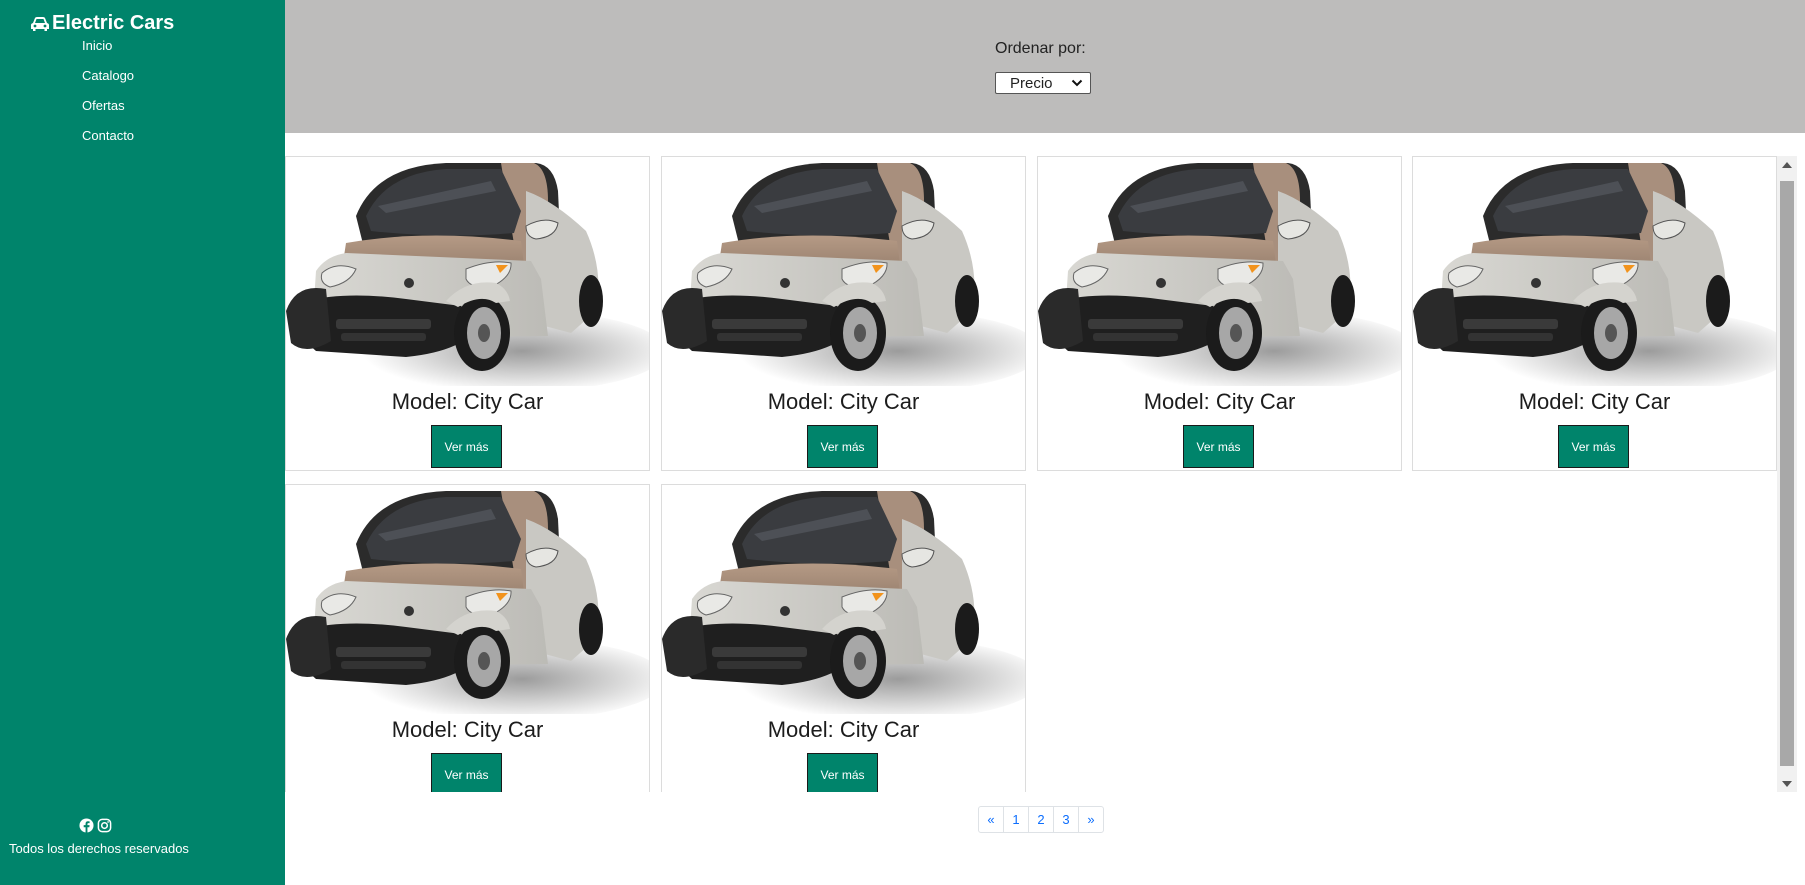 The height and width of the screenshot is (885, 1805). Describe the element at coordinates (108, 141) in the screenshot. I see `nav-item-contacto: Contacto` at that location.